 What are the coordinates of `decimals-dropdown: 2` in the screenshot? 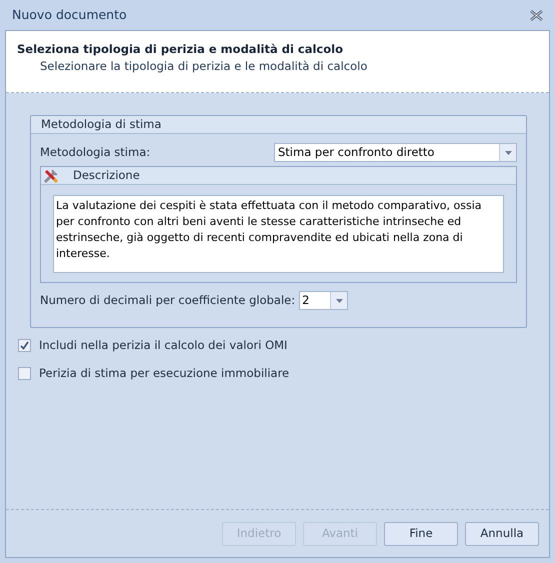 It's located at (323, 300).